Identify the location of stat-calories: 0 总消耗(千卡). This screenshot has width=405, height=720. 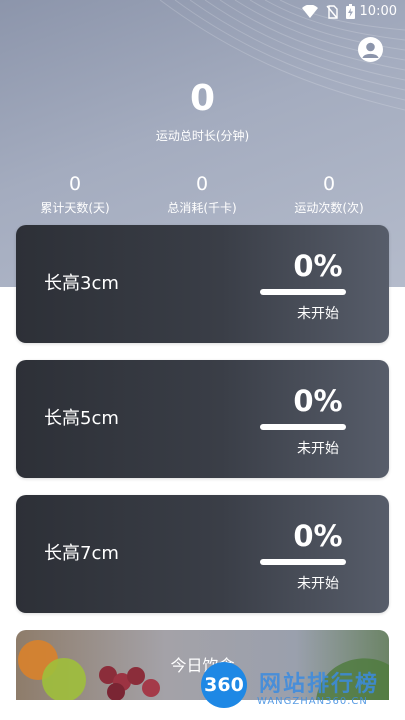
(202, 194).